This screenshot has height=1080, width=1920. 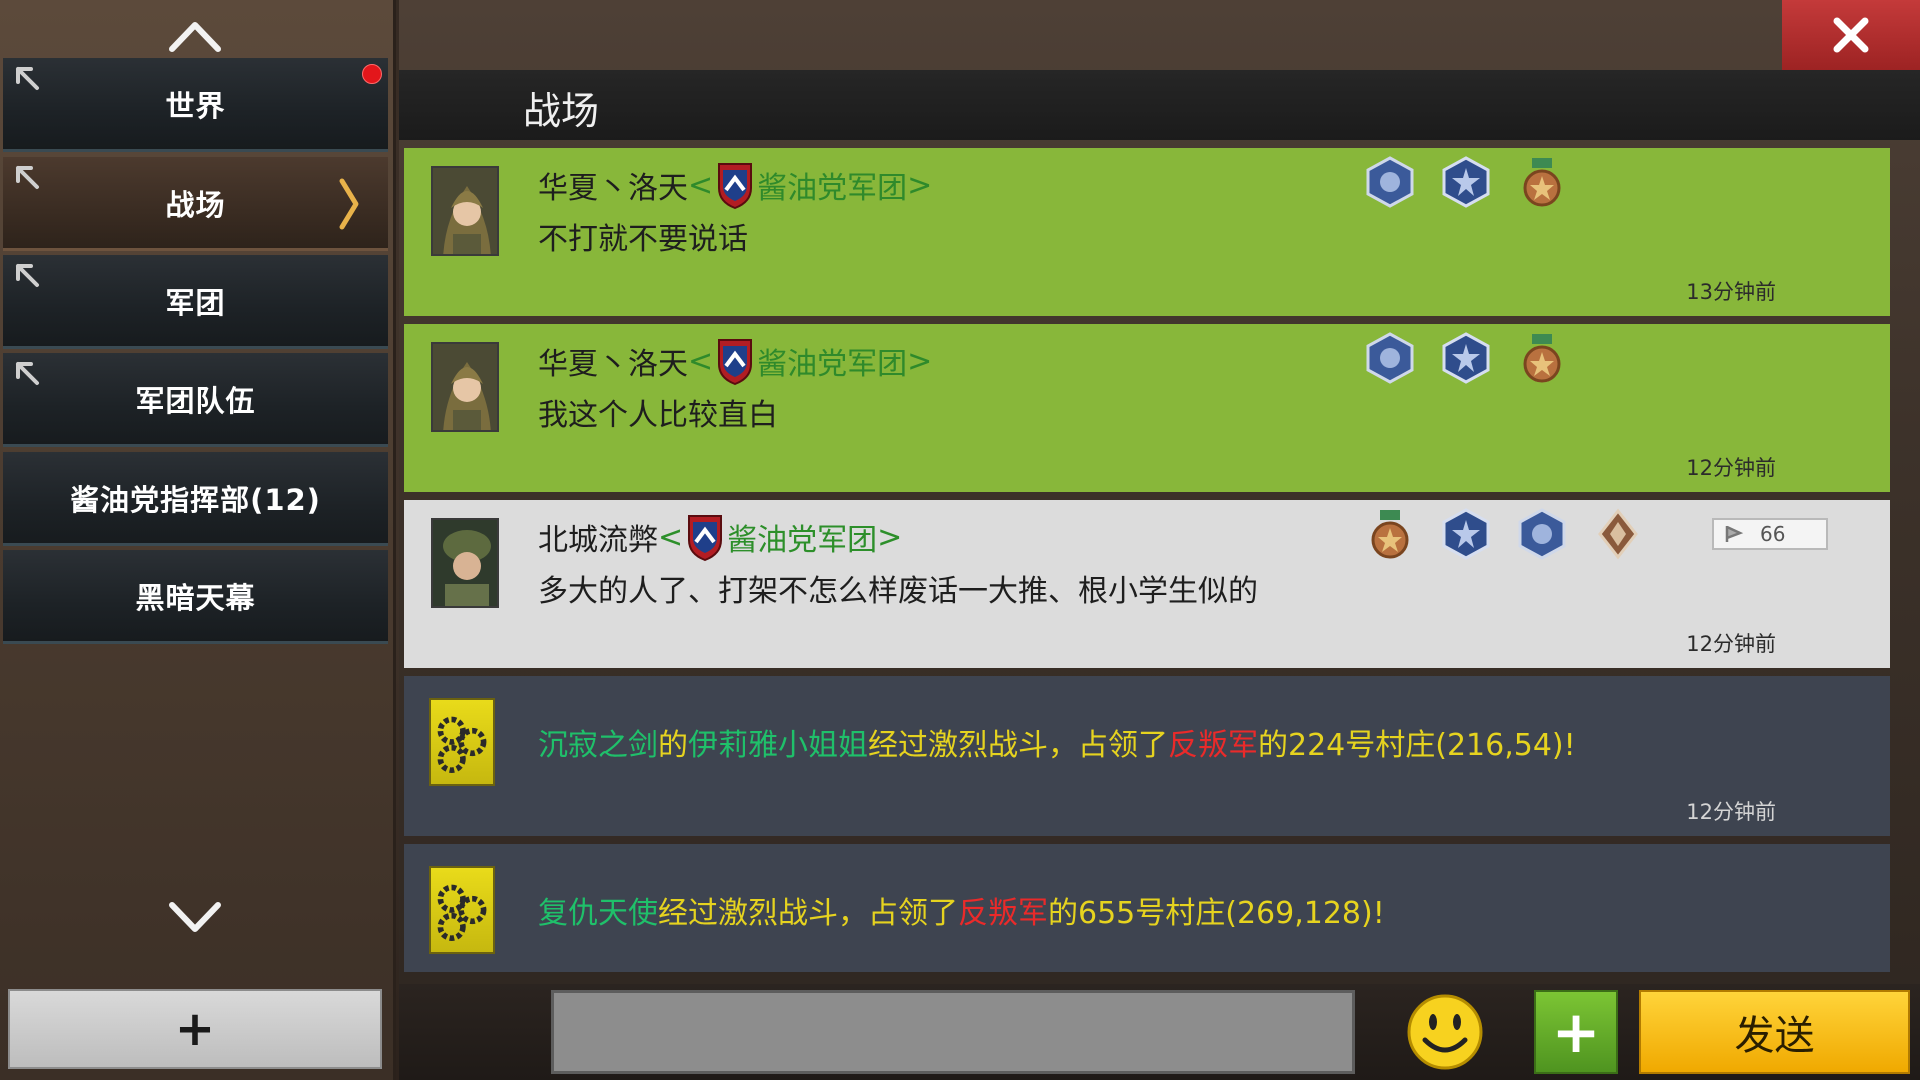 I want to click on chevron-down-icon, so click(x=195, y=917).